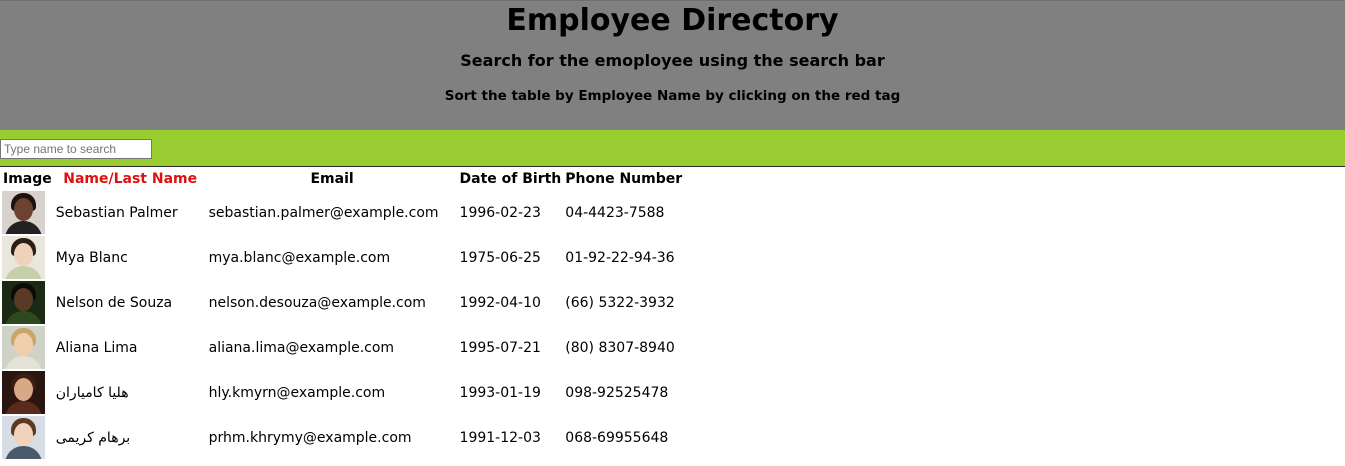 This screenshot has height=466, width=1345. I want to click on employee-email: prhm.khrymy@example.com, so click(310, 437).